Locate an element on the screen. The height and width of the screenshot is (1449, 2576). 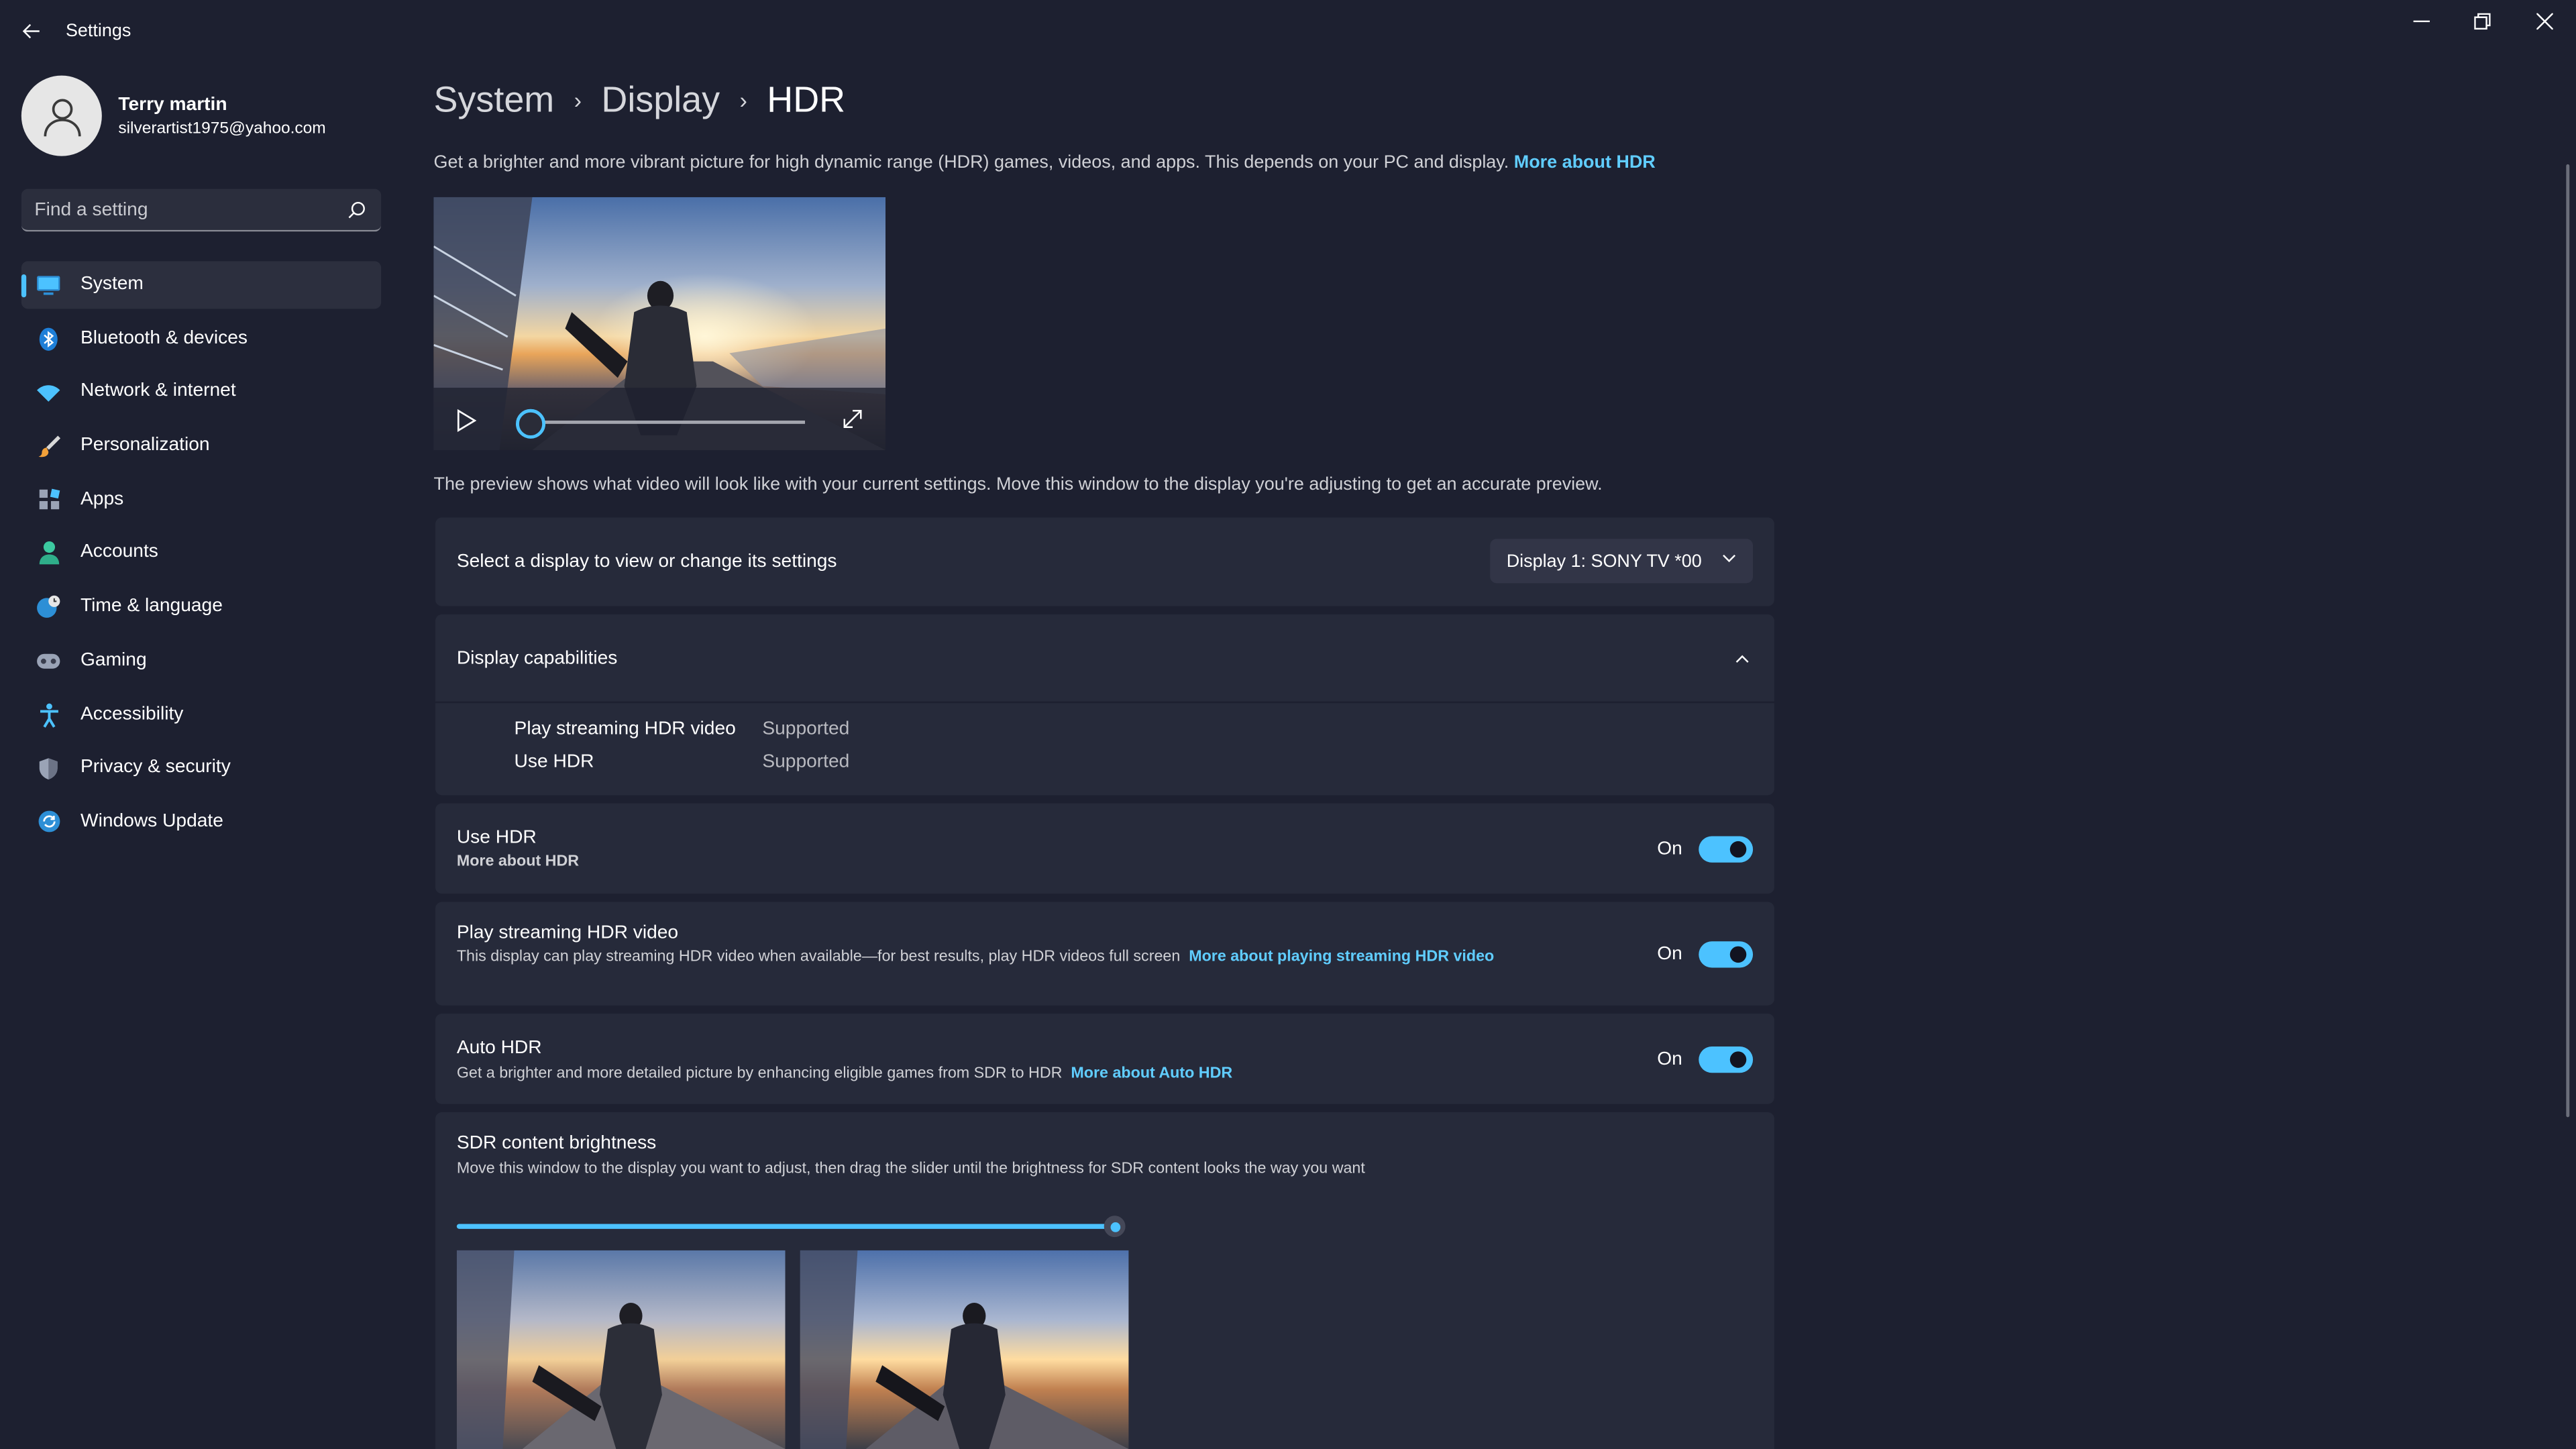
auto-hdr-title: Auto HDR is located at coordinates (499, 1048).